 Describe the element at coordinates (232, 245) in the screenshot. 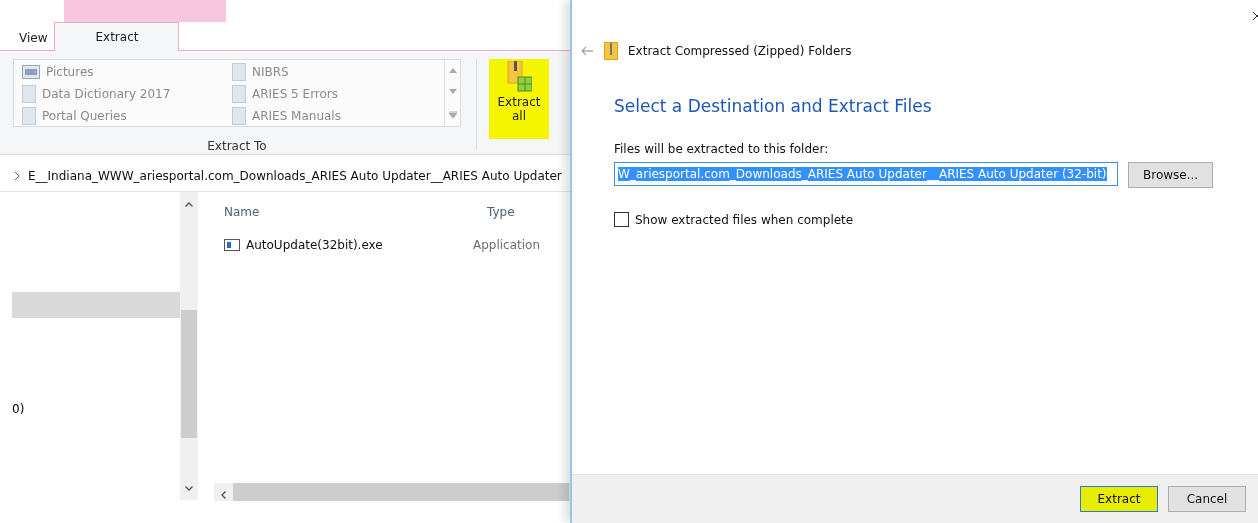

I see `application-icon` at that location.